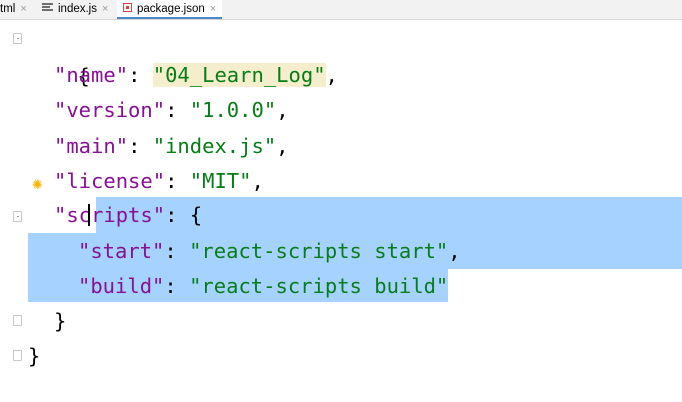 This screenshot has width=682, height=402. I want to click on json-key: "start", so click(121, 251).